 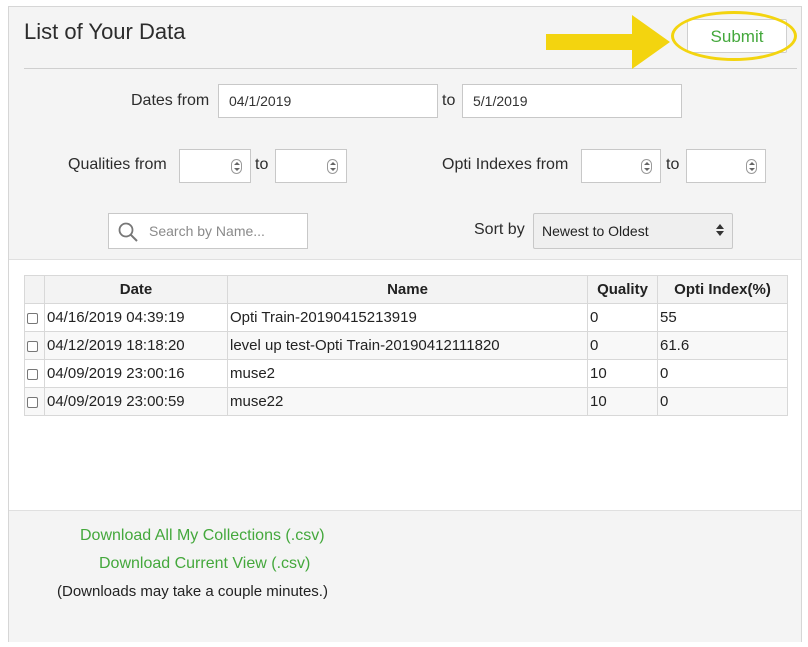 I want to click on cell-name: muse2, so click(x=407, y=373).